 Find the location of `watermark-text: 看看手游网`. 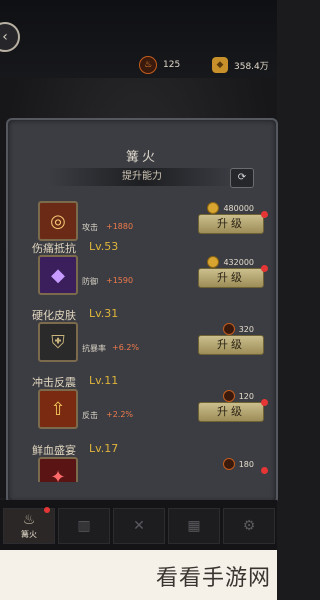

watermark-text: 看看手游网 is located at coordinates (213, 578).